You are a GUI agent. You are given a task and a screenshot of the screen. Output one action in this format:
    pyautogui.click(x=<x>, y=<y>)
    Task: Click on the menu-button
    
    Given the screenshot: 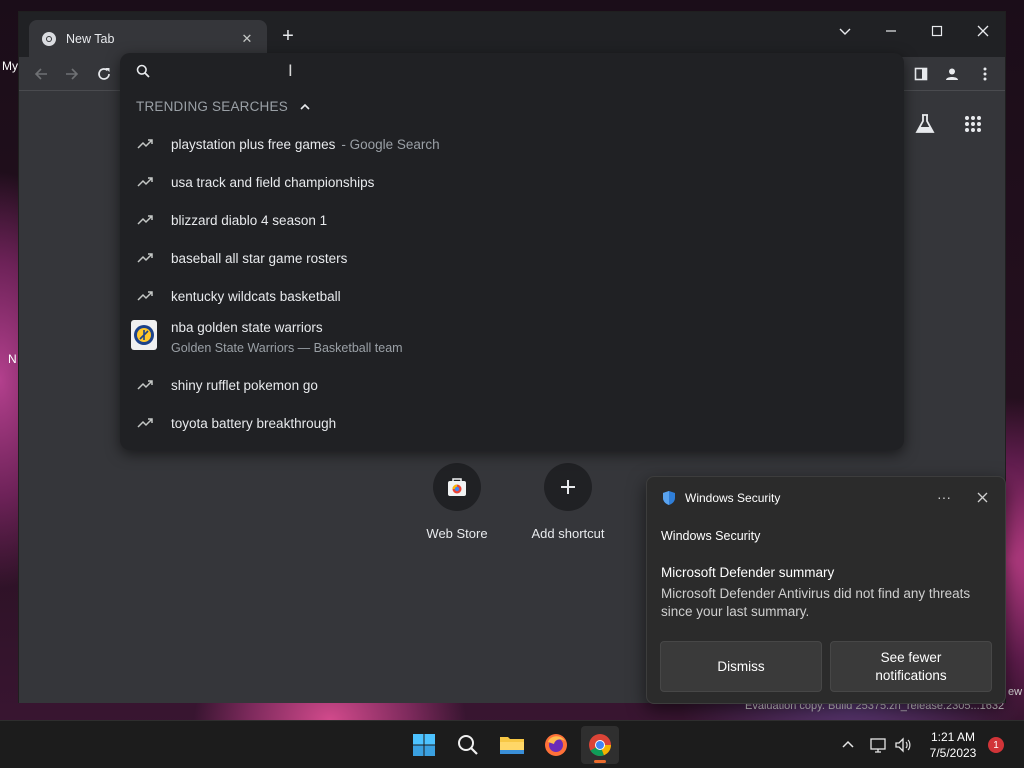 What is the action you would take?
    pyautogui.click(x=985, y=74)
    